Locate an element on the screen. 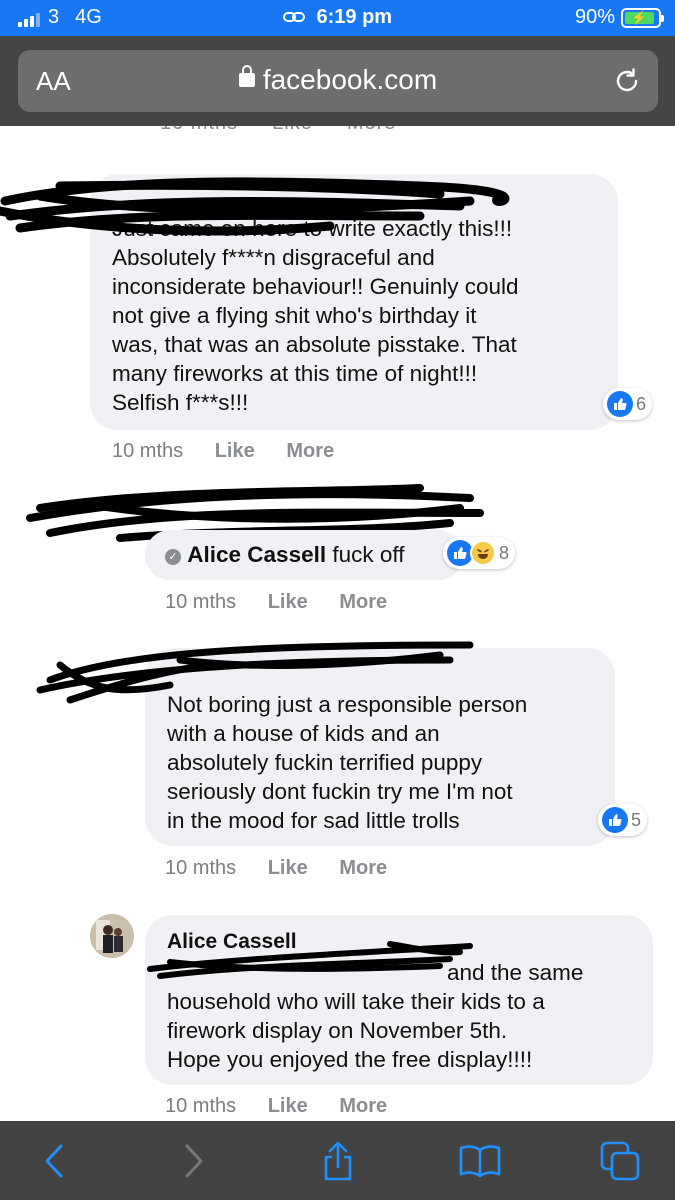 This screenshot has width=675, height=1200. address-bar: AA facebook.com is located at coordinates (338, 81).